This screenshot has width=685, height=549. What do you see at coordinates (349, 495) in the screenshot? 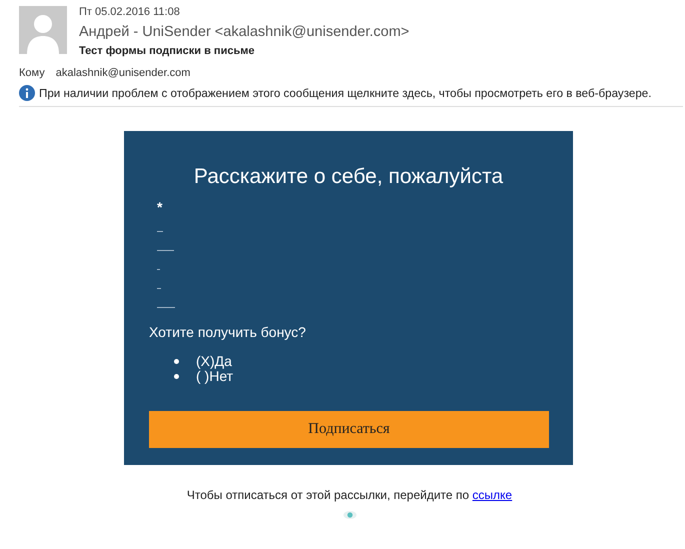
I see `unsubscribe-text: Чтобы отписаться от этой рассылки, перейдите по ссылке` at bounding box center [349, 495].